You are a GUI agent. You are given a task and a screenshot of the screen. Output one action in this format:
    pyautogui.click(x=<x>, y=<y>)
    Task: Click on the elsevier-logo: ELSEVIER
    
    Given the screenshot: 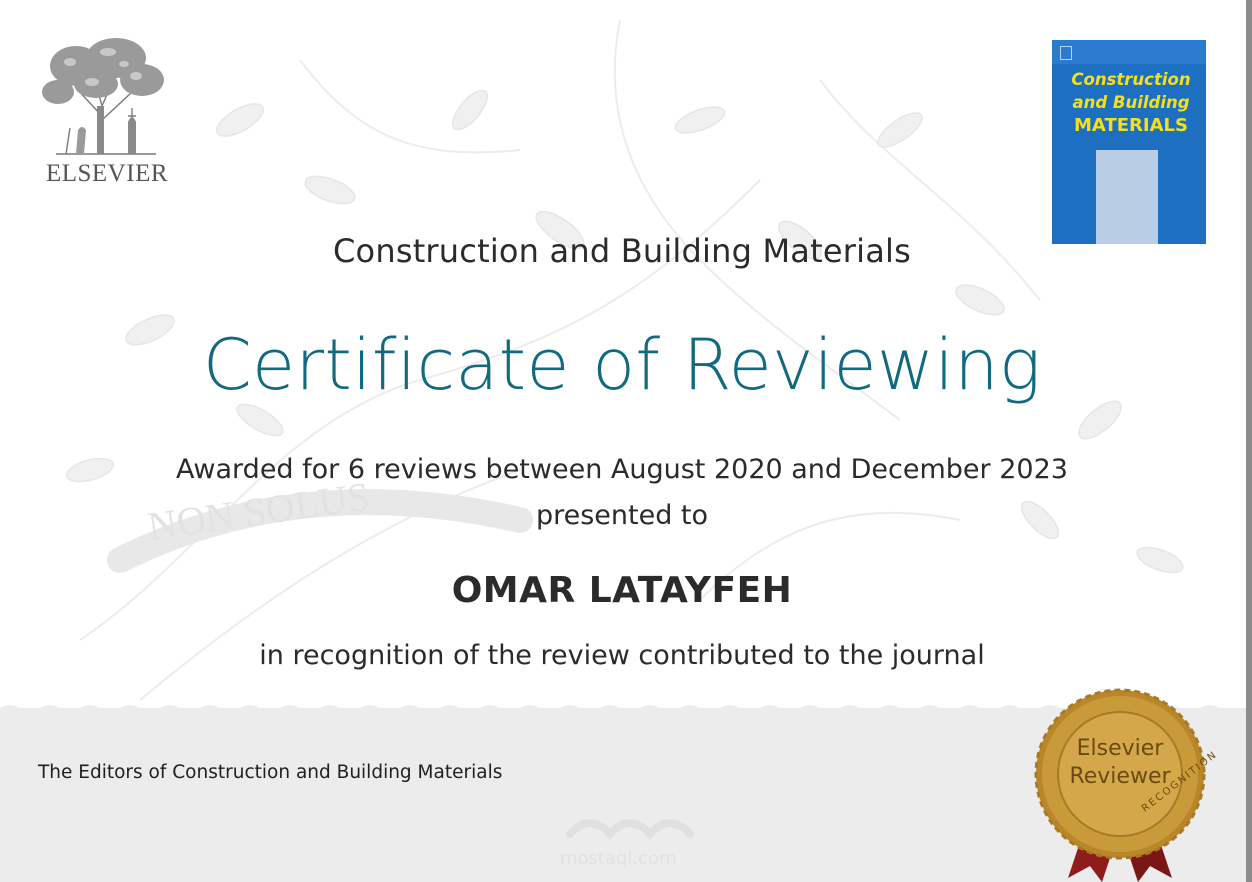 What is the action you would take?
    pyautogui.click(x=106, y=112)
    